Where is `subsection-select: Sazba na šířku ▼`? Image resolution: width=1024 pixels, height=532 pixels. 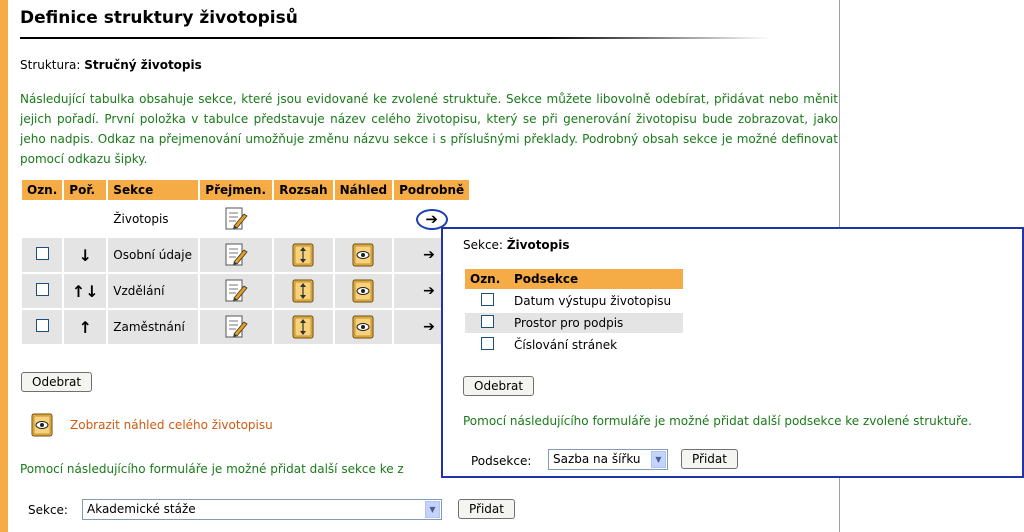
subsection-select: Sazba na šířku ▼ is located at coordinates (608, 459).